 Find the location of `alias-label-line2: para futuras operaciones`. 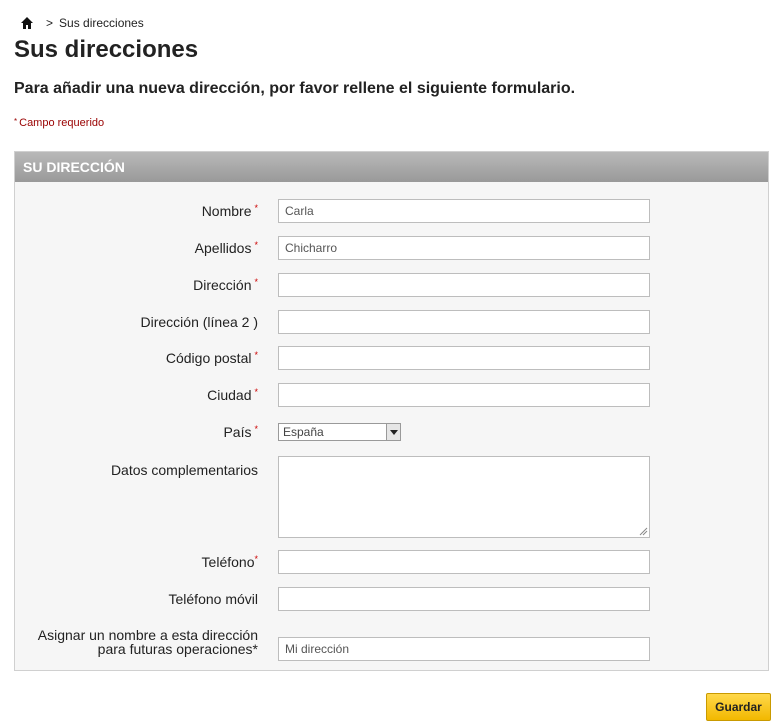

alias-label-line2: para futuras operaciones is located at coordinates (175, 649).